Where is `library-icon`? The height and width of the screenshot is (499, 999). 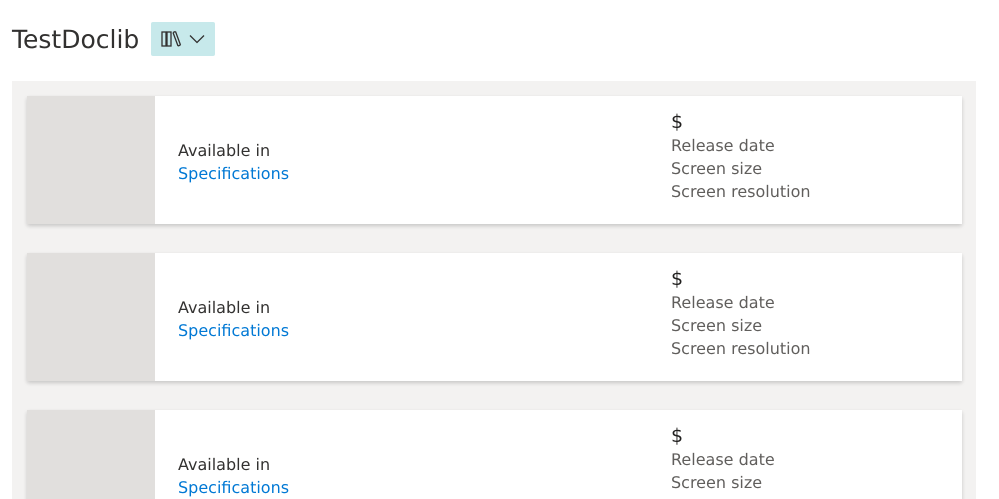
library-icon is located at coordinates (172, 39).